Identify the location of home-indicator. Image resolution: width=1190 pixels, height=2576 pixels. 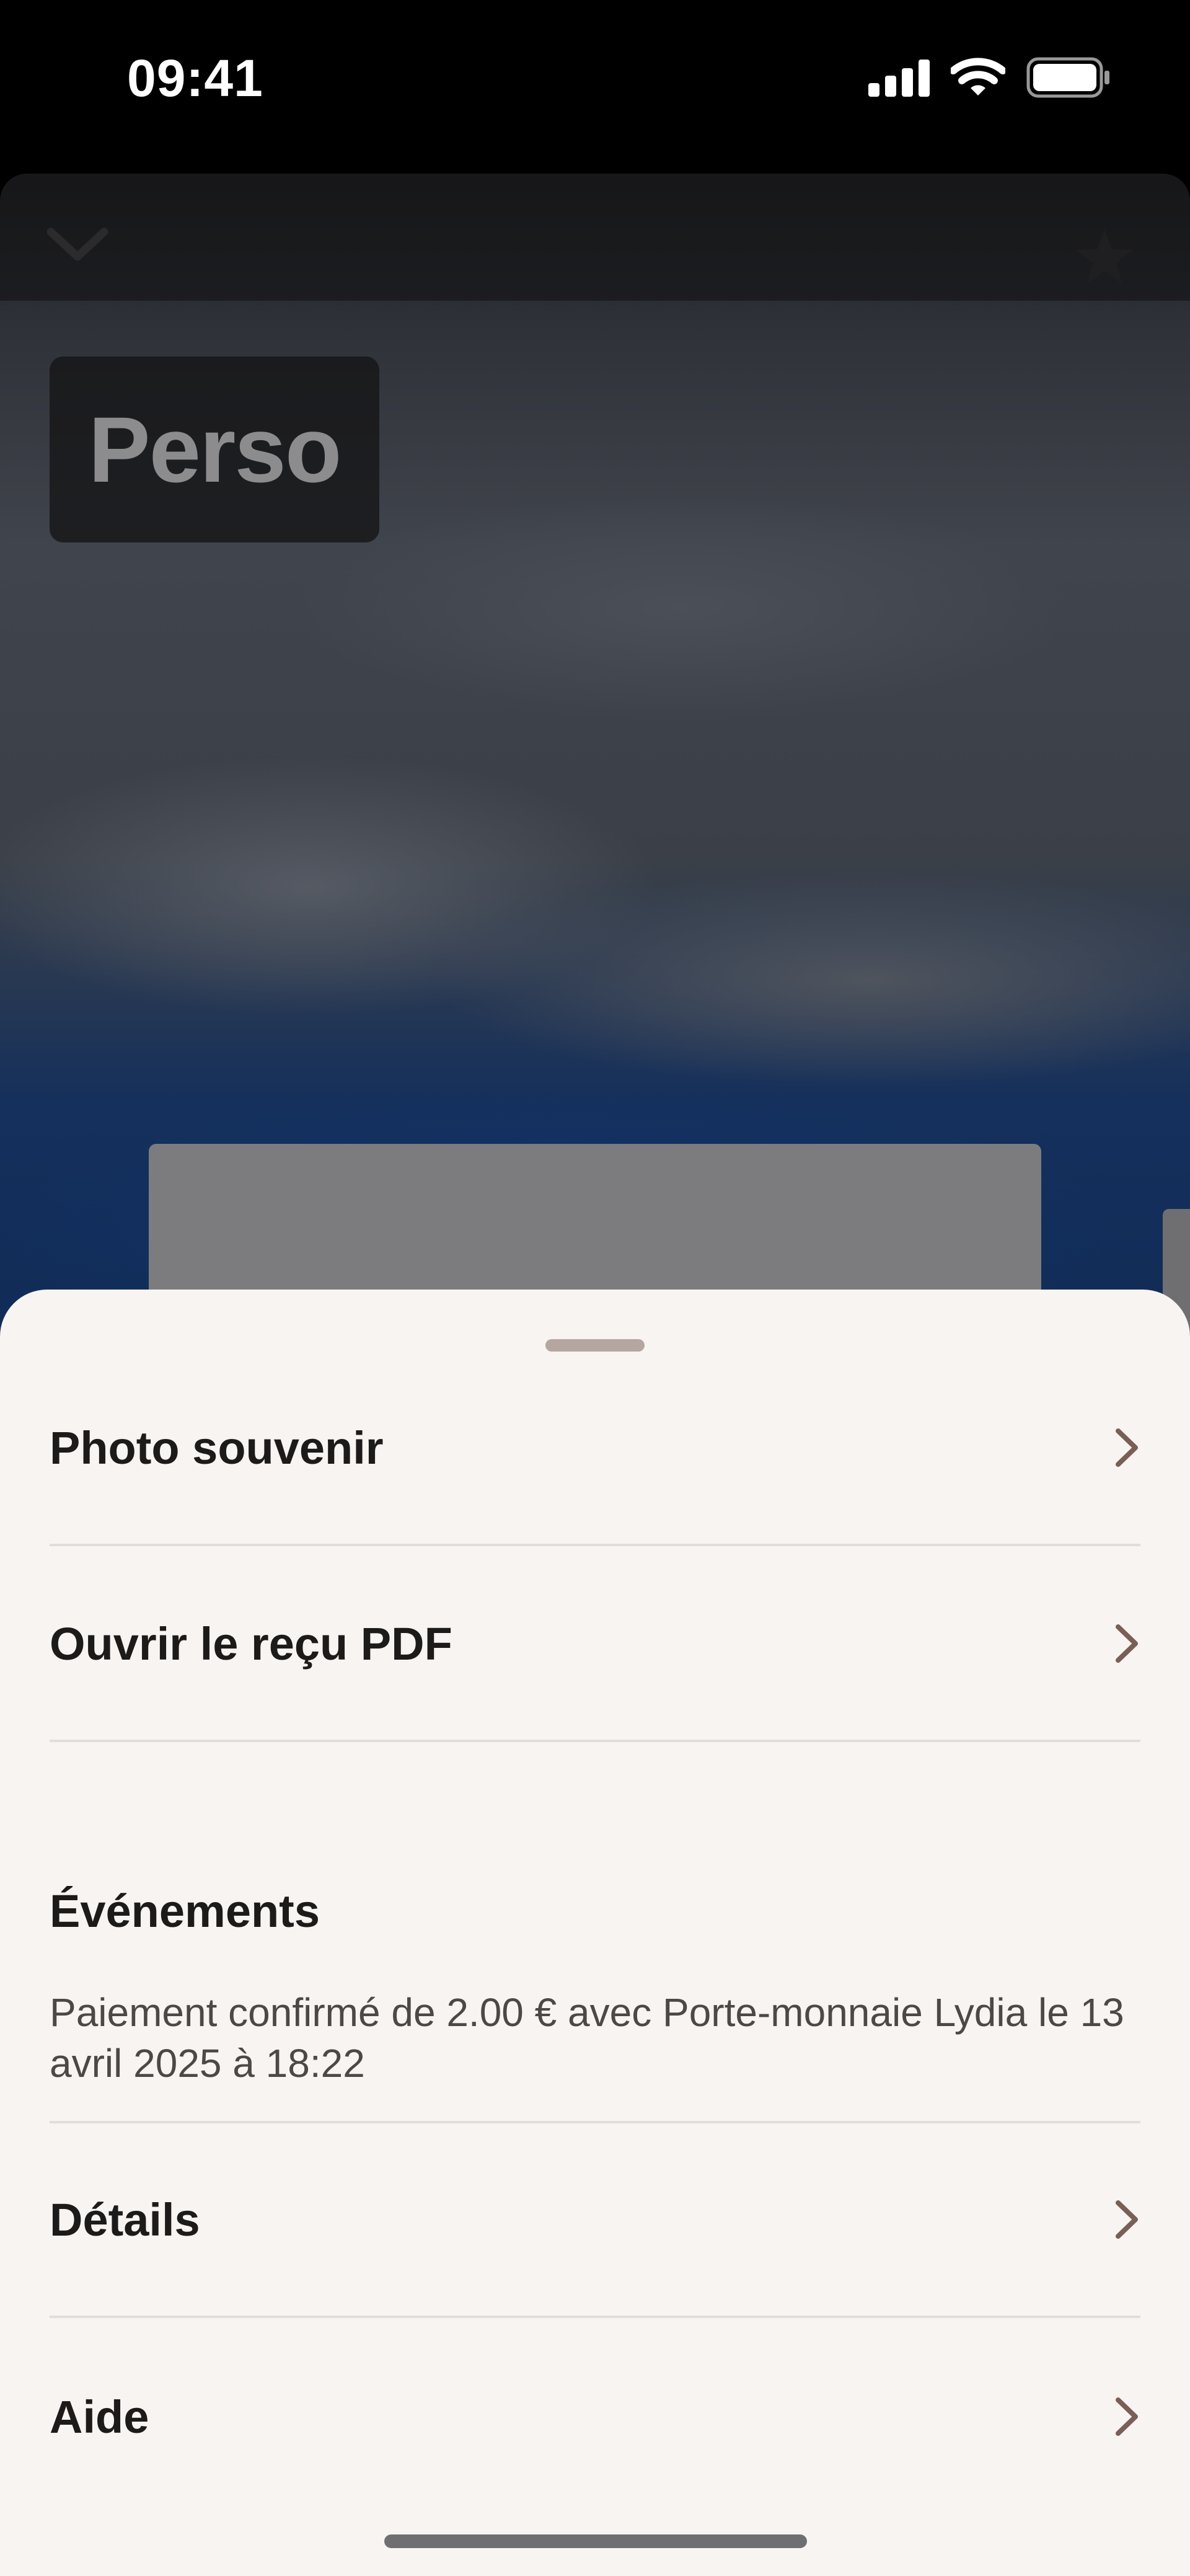
(595, 2541).